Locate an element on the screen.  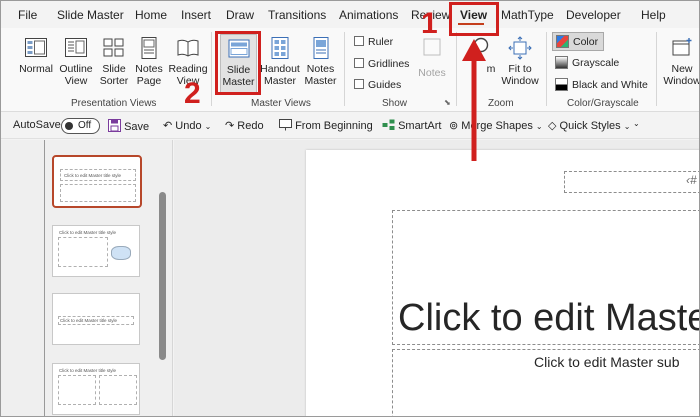
fit-to-window-icon is located at coordinates (520, 48).